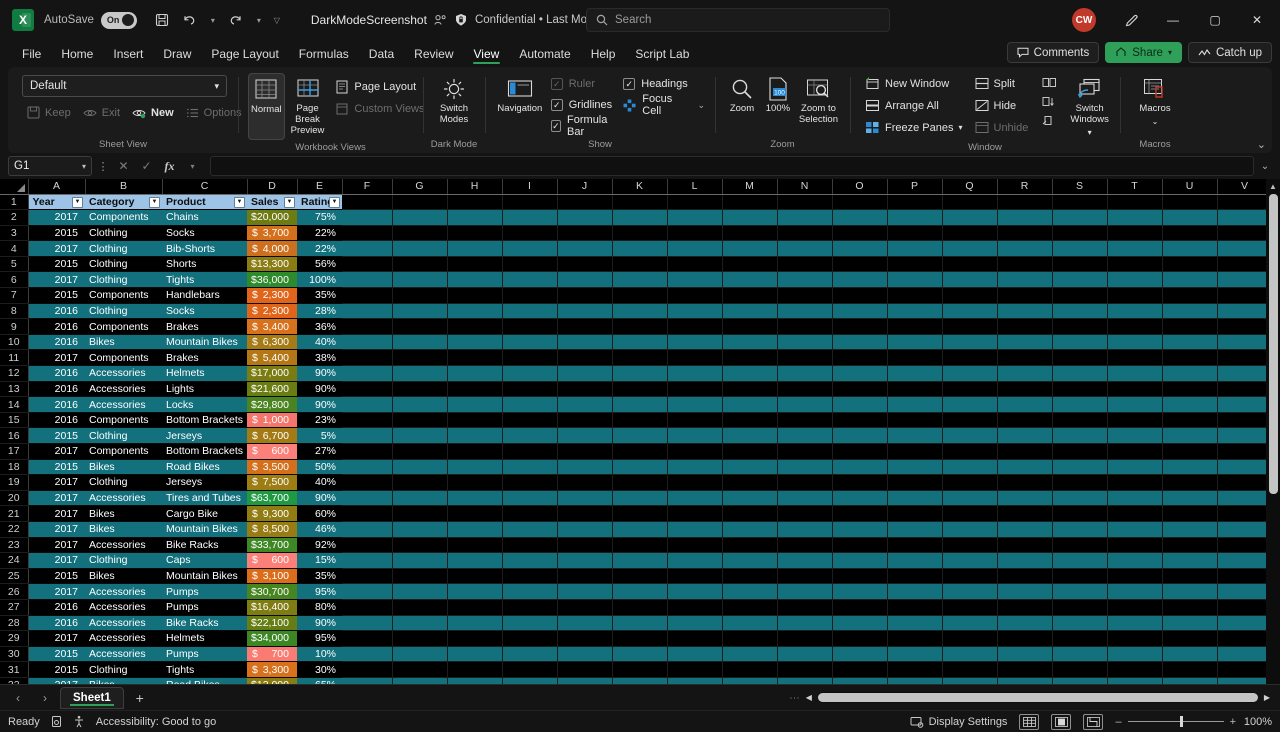 The height and width of the screenshot is (732, 1280). Describe the element at coordinates (14, 248) in the screenshot. I see `row-header-4: 4` at that location.